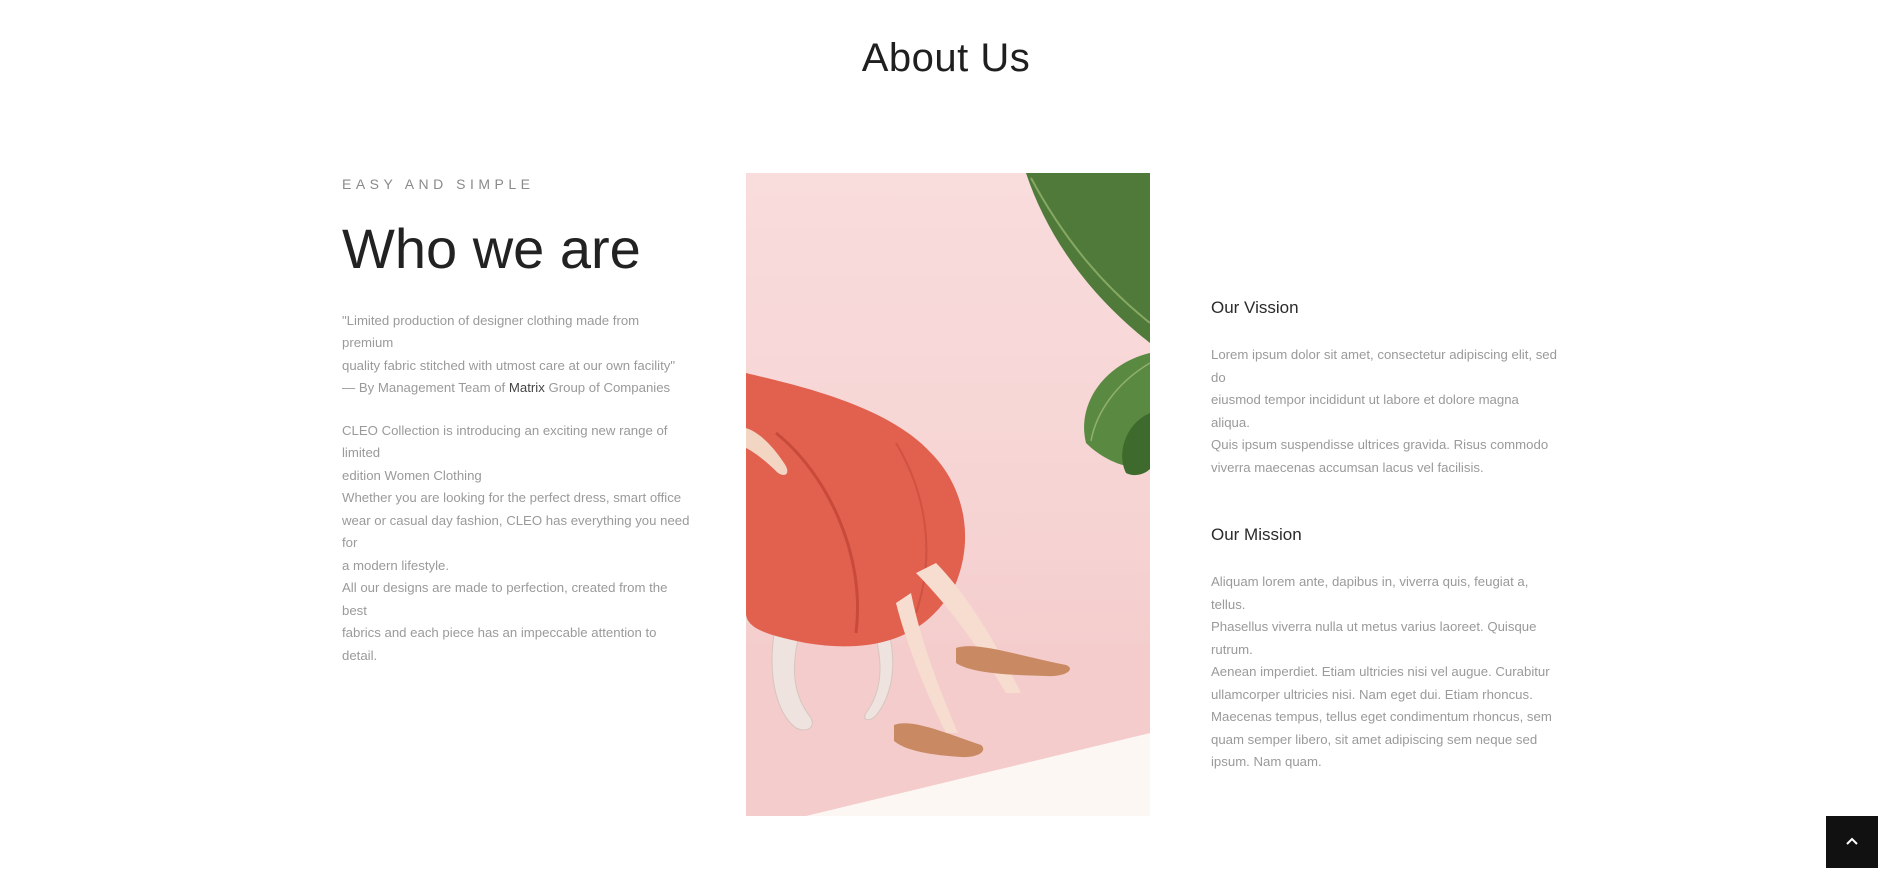 The width and height of the screenshot is (1892, 877). Describe the element at coordinates (1266, 761) in the screenshot. I see `mission-line: ipsum. Nam quam.` at that location.